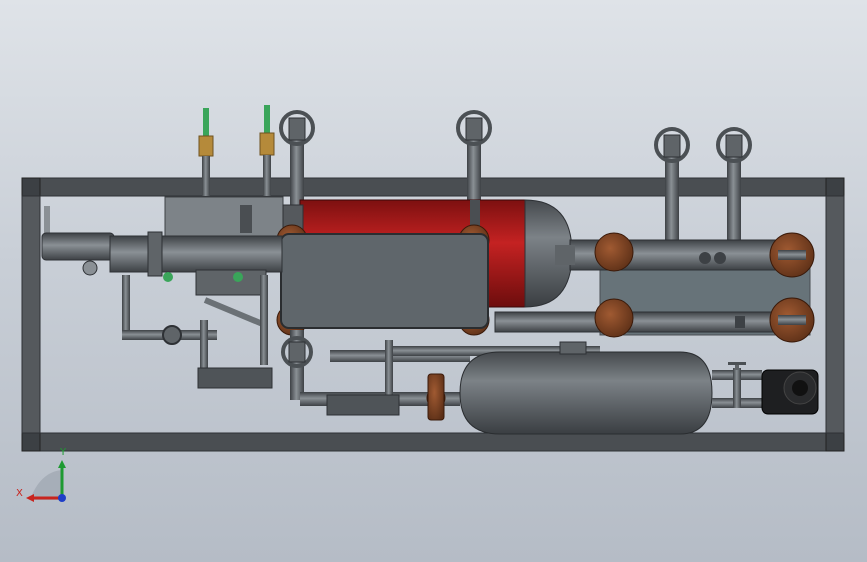  I want to click on valve-small-left, so click(172, 335).